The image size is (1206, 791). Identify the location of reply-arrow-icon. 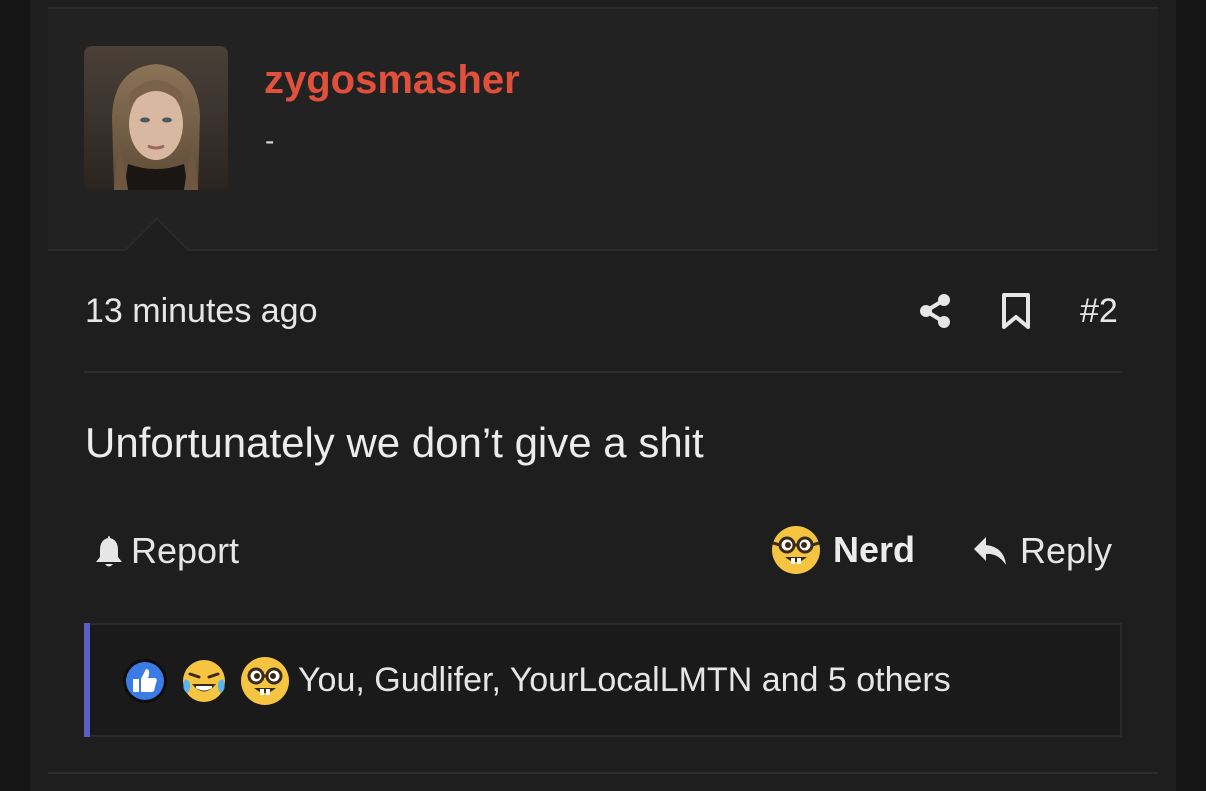
(990, 551).